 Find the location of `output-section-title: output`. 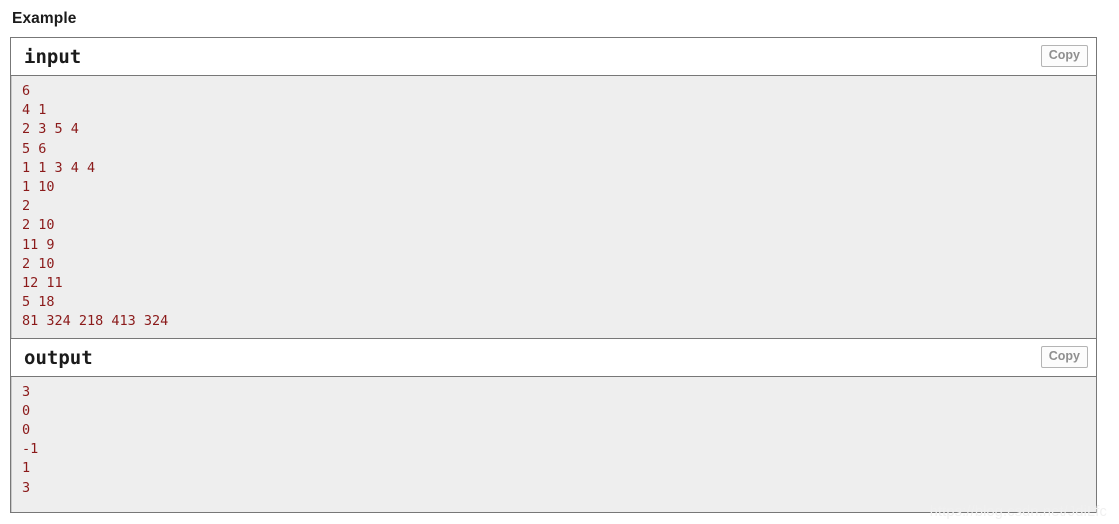

output-section-title: output is located at coordinates (58, 357).